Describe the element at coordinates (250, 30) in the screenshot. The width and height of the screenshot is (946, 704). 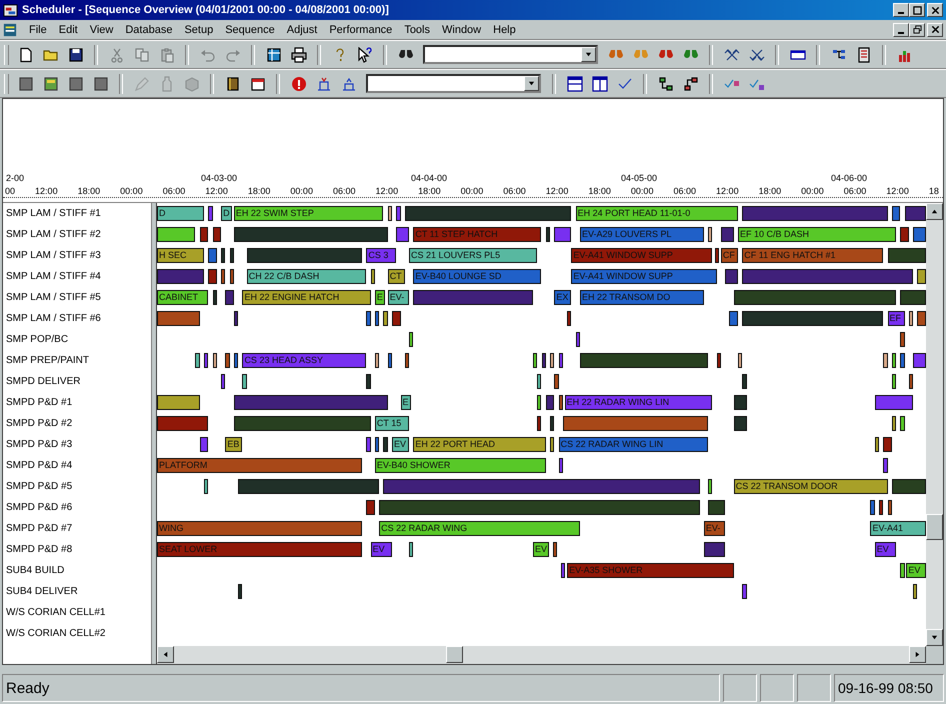
I see `menu-item: Sequence` at that location.